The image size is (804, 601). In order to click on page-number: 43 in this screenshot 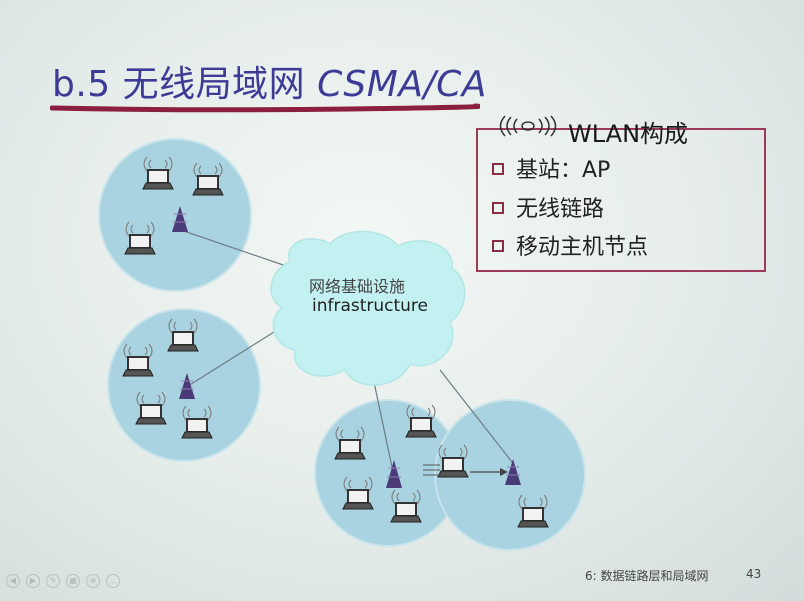, I will do `click(754, 574)`.